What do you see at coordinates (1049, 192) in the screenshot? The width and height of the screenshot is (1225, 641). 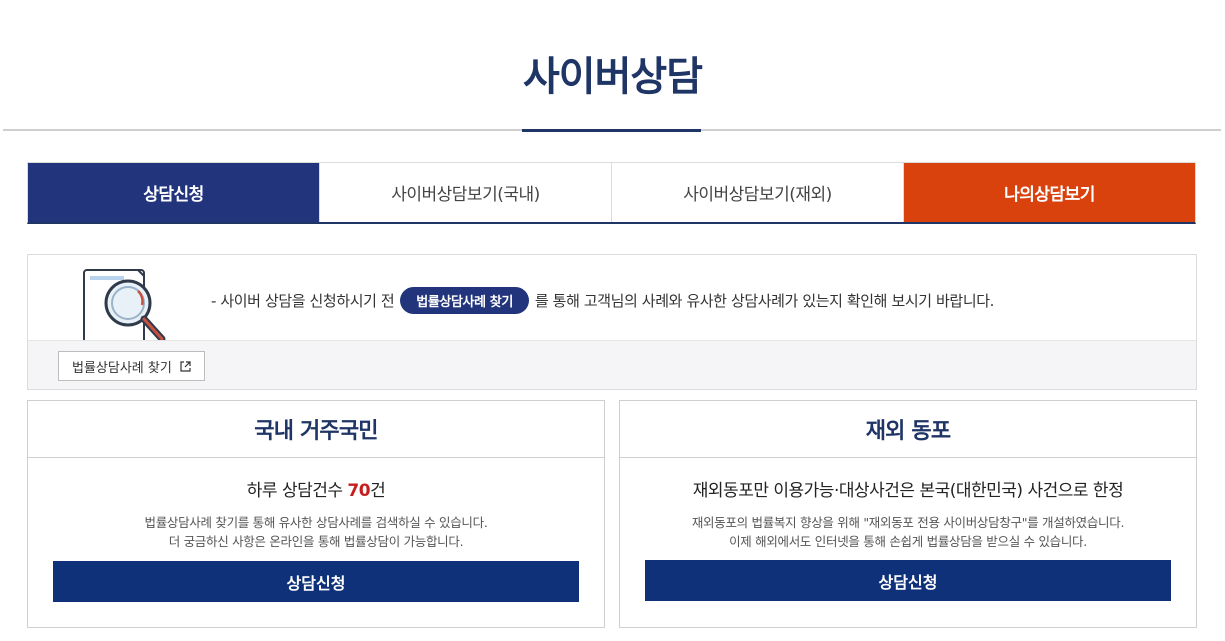 I see `tab-my-consultations: 나의상담보기` at bounding box center [1049, 192].